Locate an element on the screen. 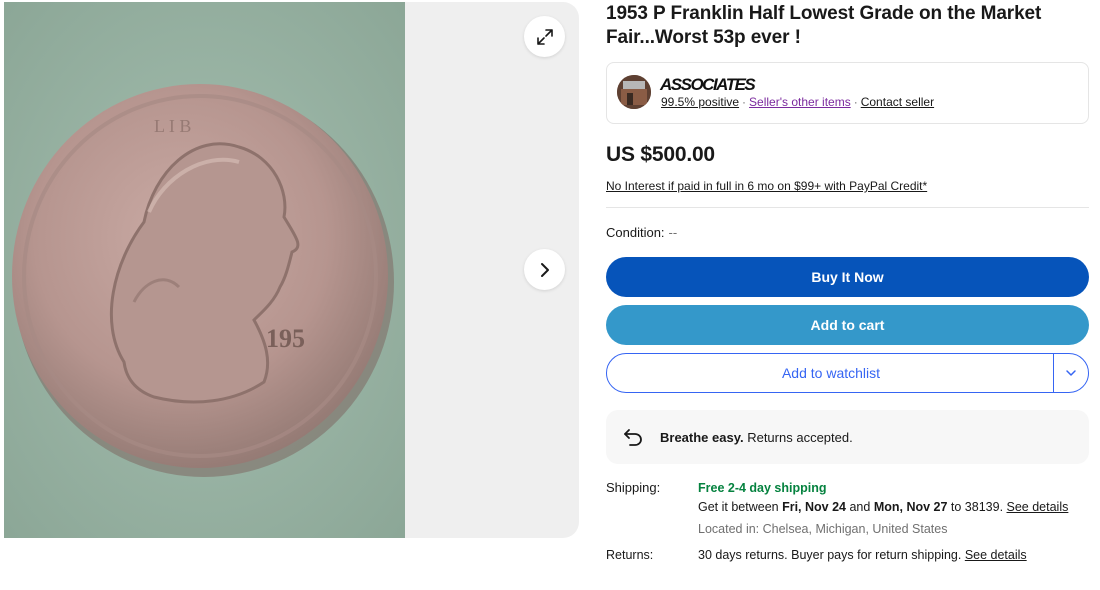  watchlist-label: Add to watchlist is located at coordinates (831, 373).